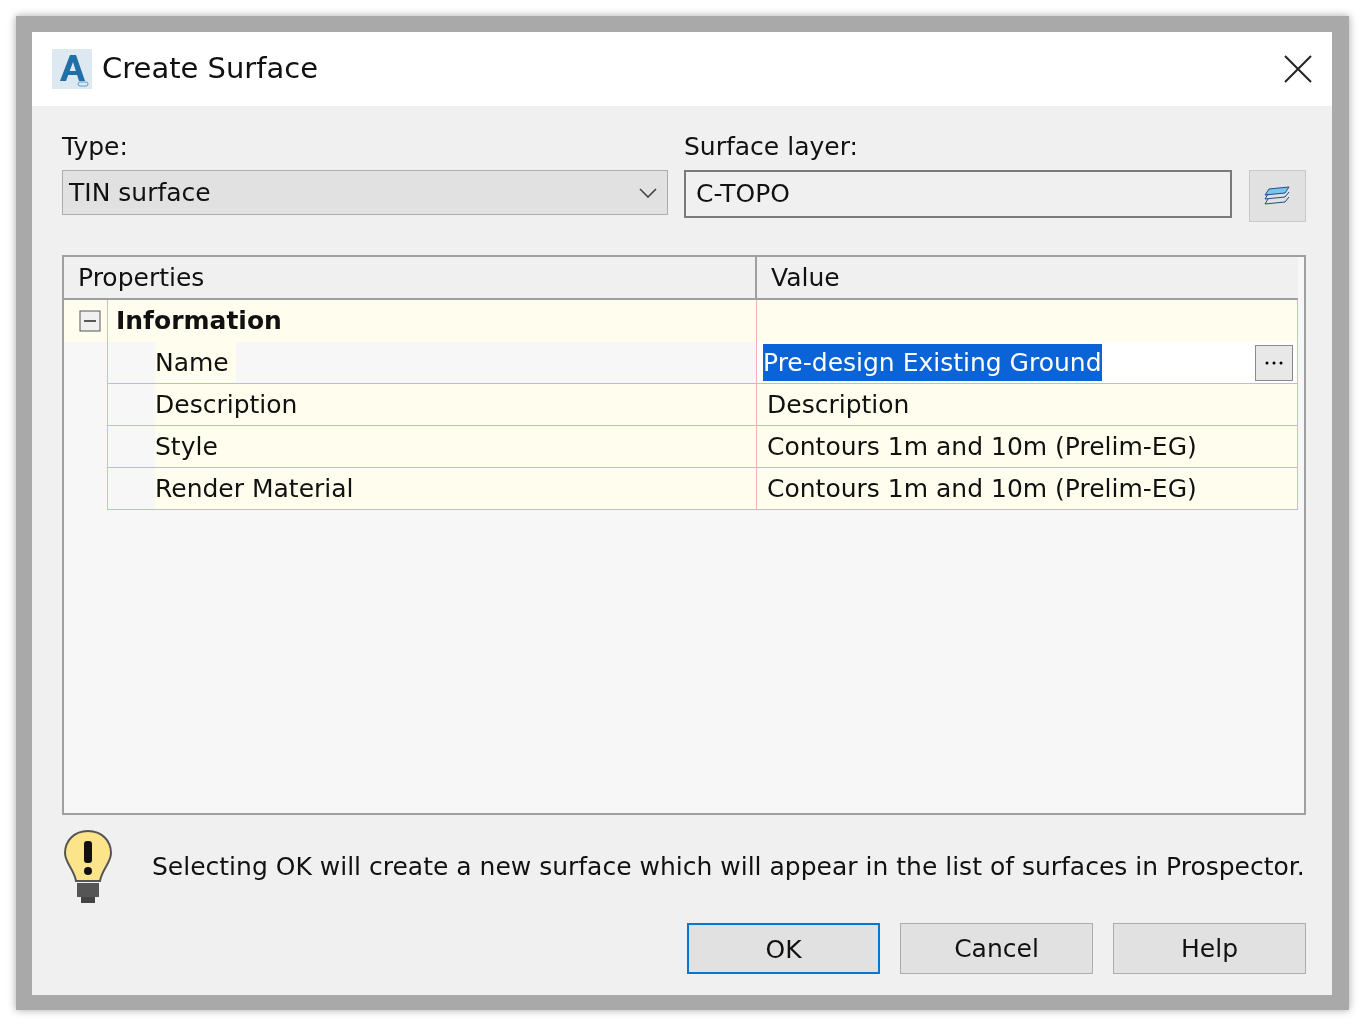  I want to click on chevron-down-icon, so click(648, 192).